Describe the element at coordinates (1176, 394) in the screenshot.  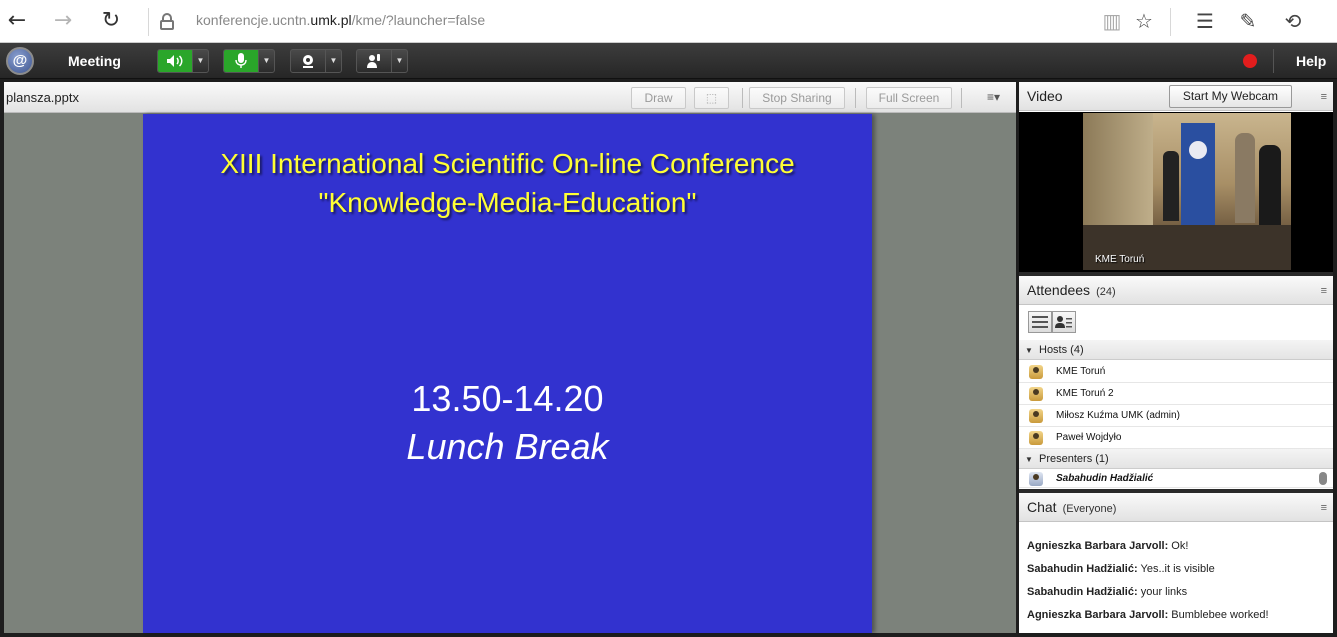
I see `attendee-row: KME Toruń 2` at that location.